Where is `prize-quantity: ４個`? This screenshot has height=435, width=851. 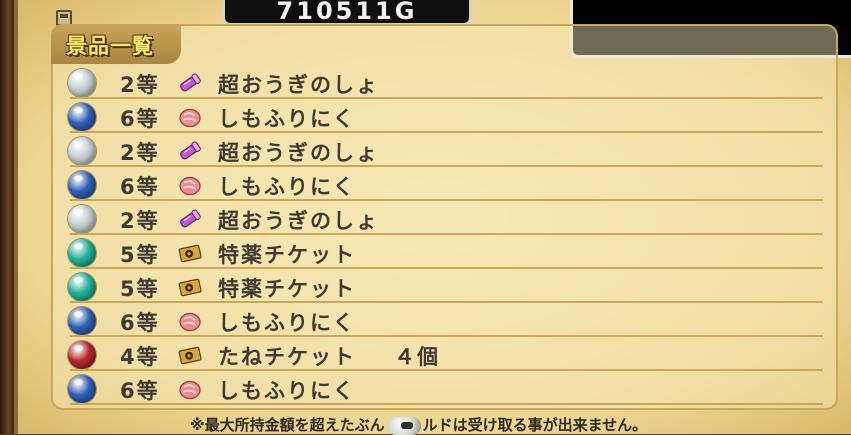 prize-quantity: ４個 is located at coordinates (417, 357).